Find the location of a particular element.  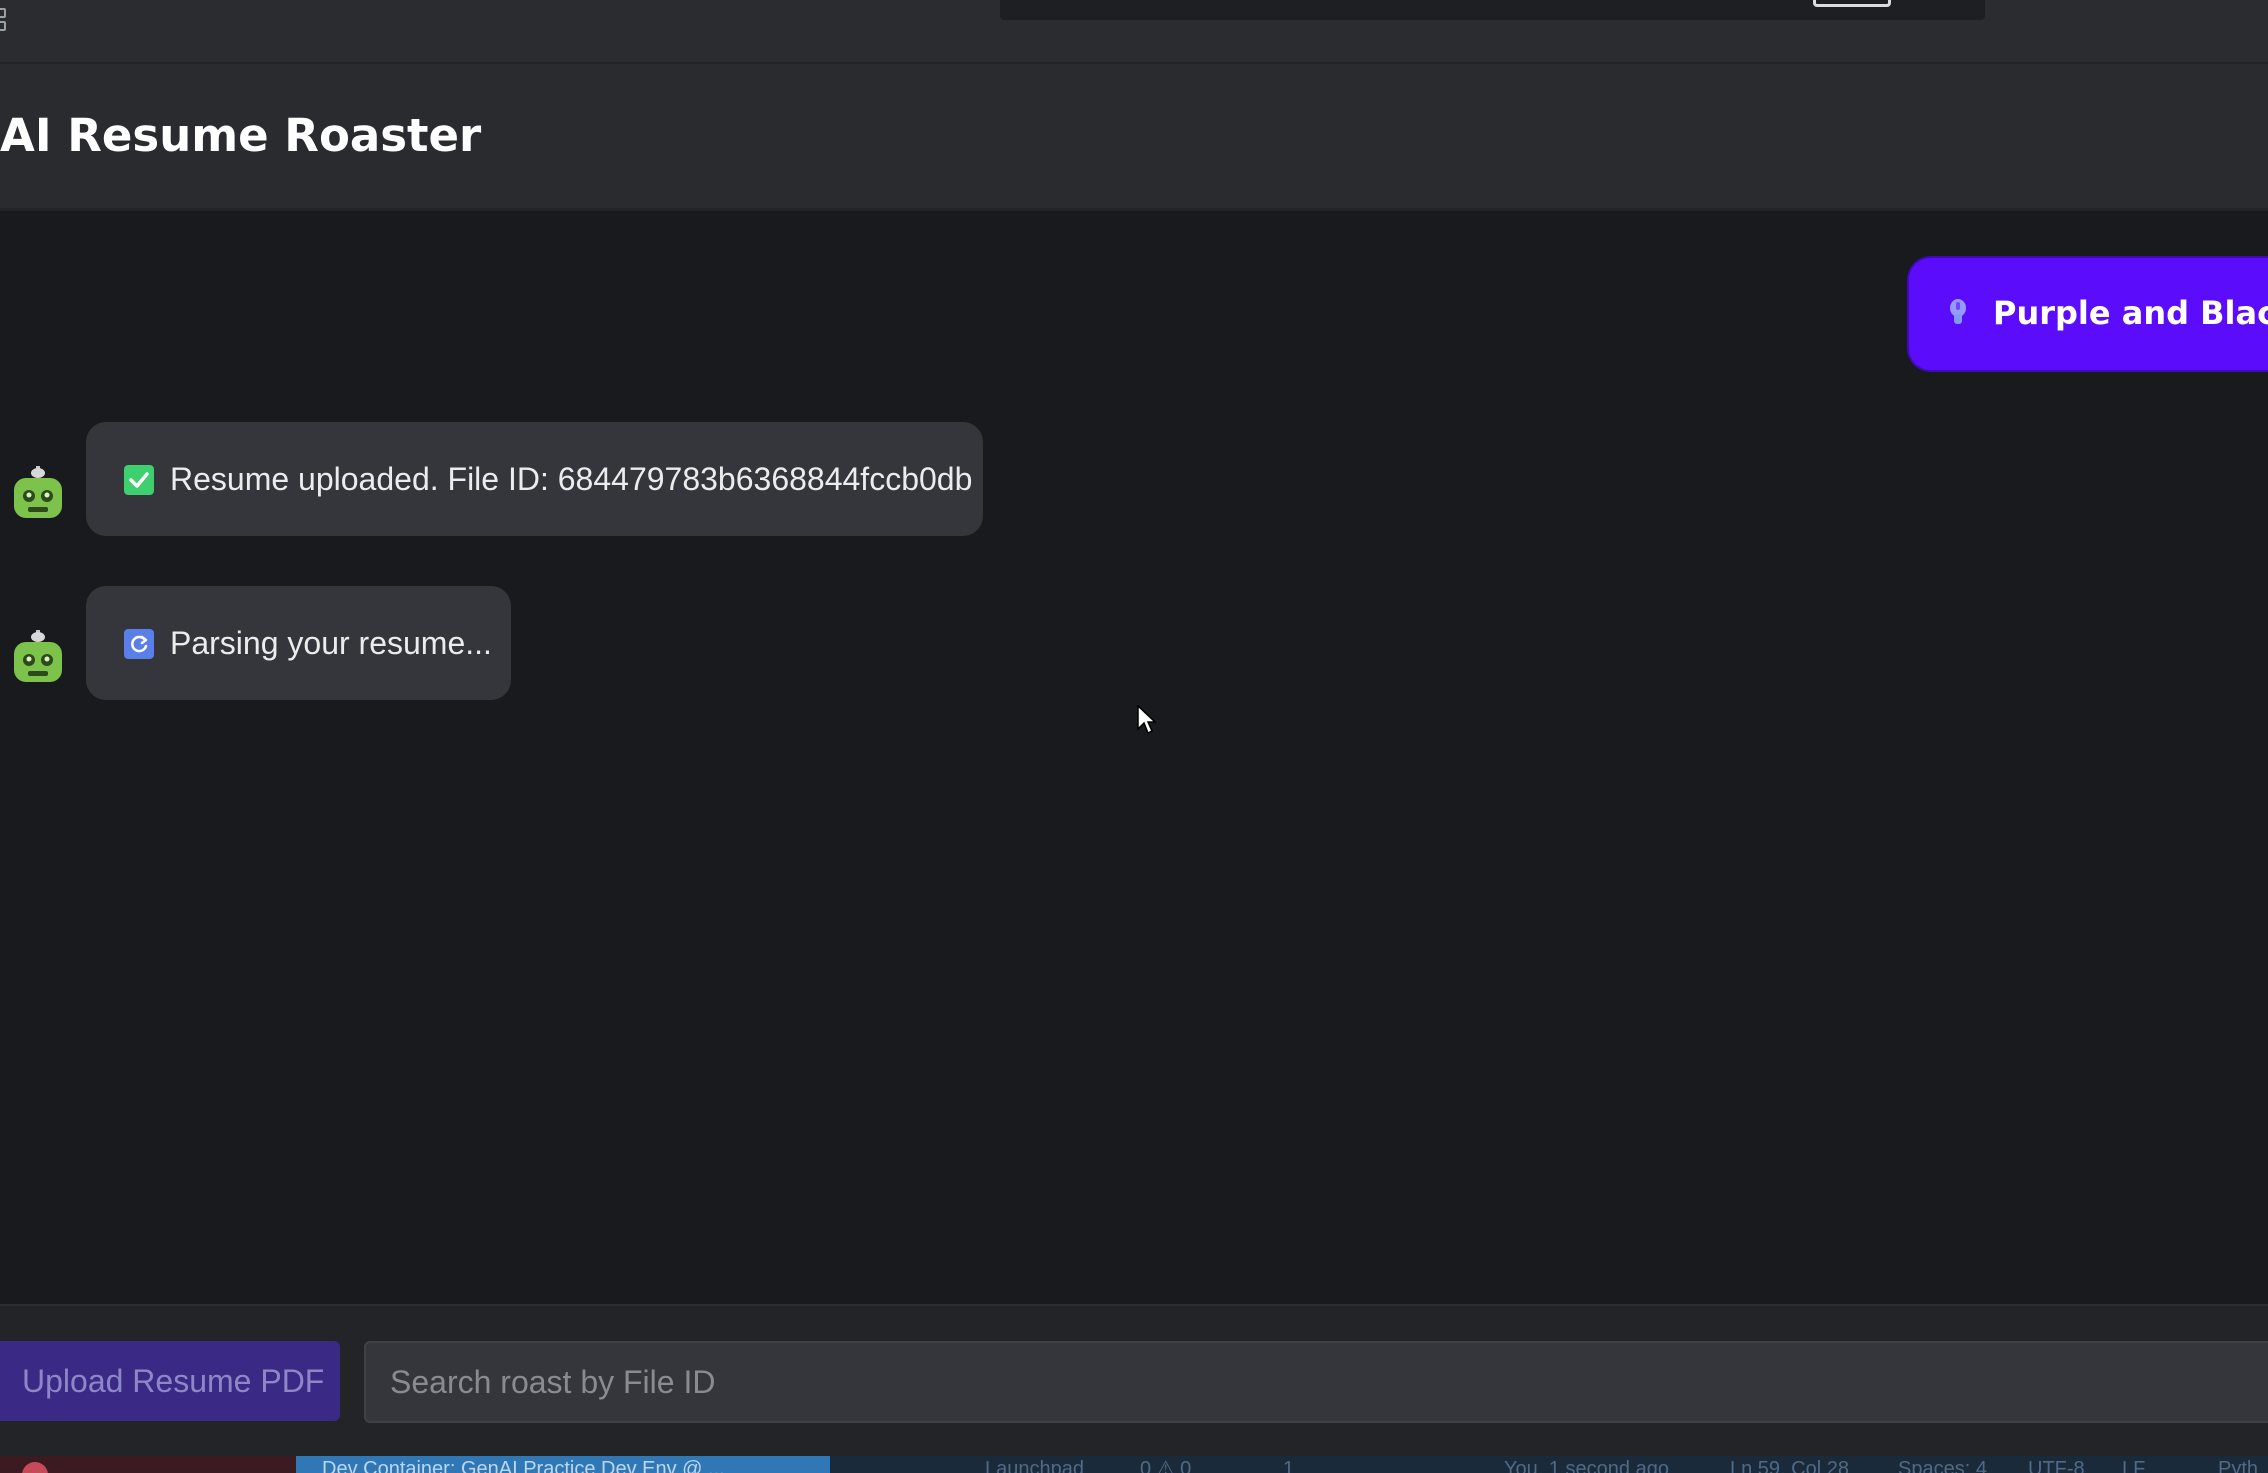

status-encoding: UTF-8 is located at coordinates (2056, 1464).